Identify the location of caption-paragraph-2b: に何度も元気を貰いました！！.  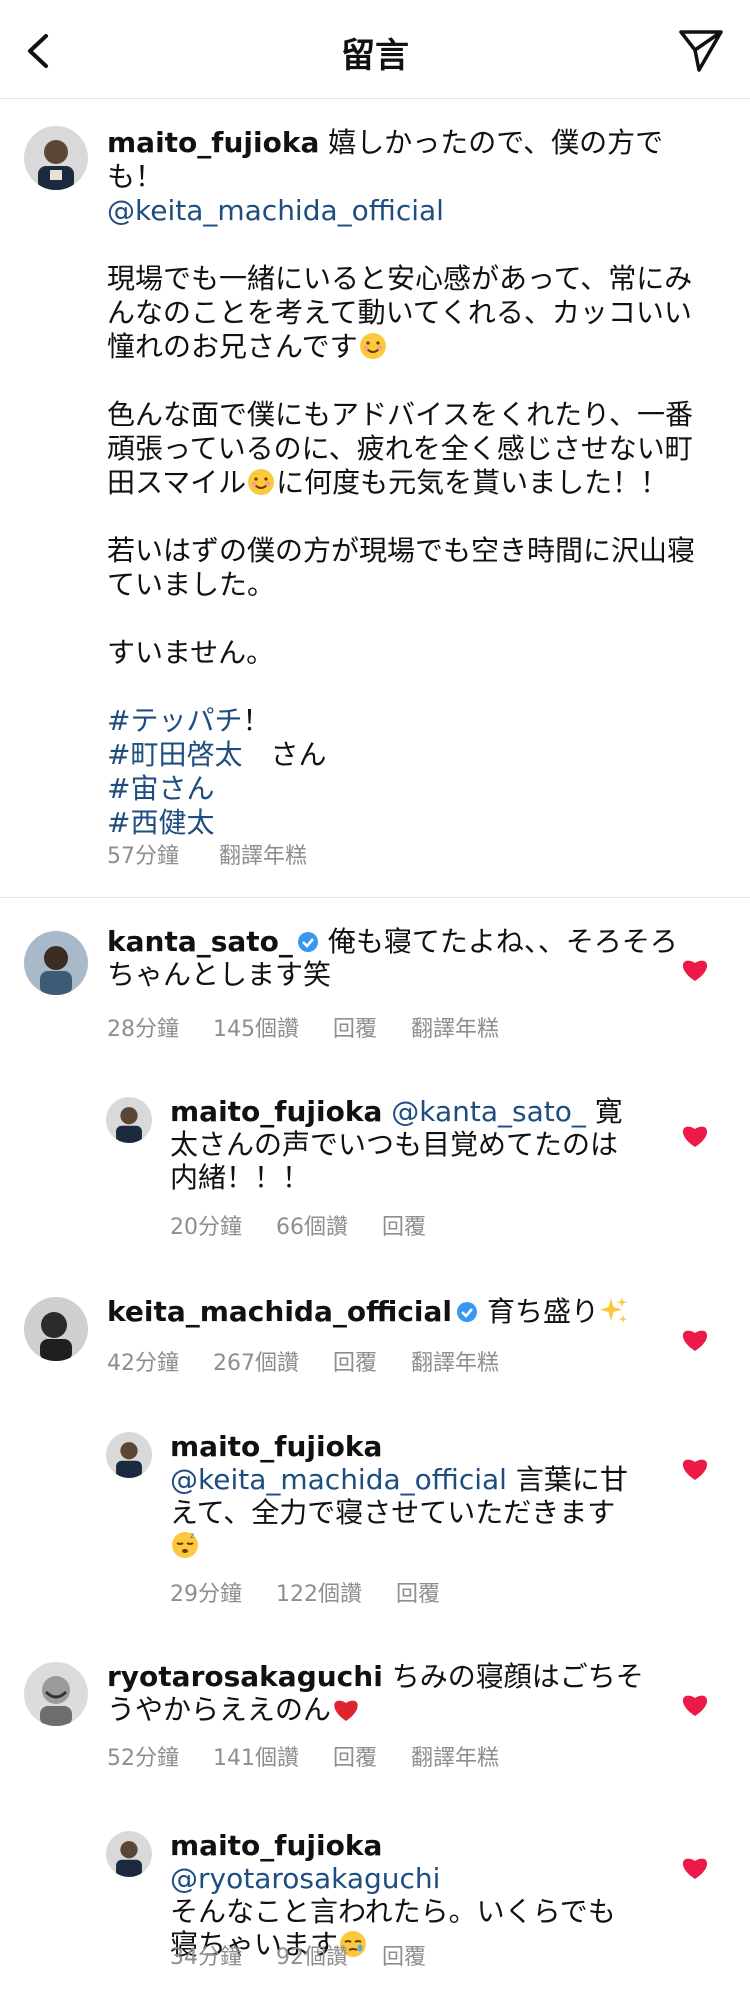
(472, 482).